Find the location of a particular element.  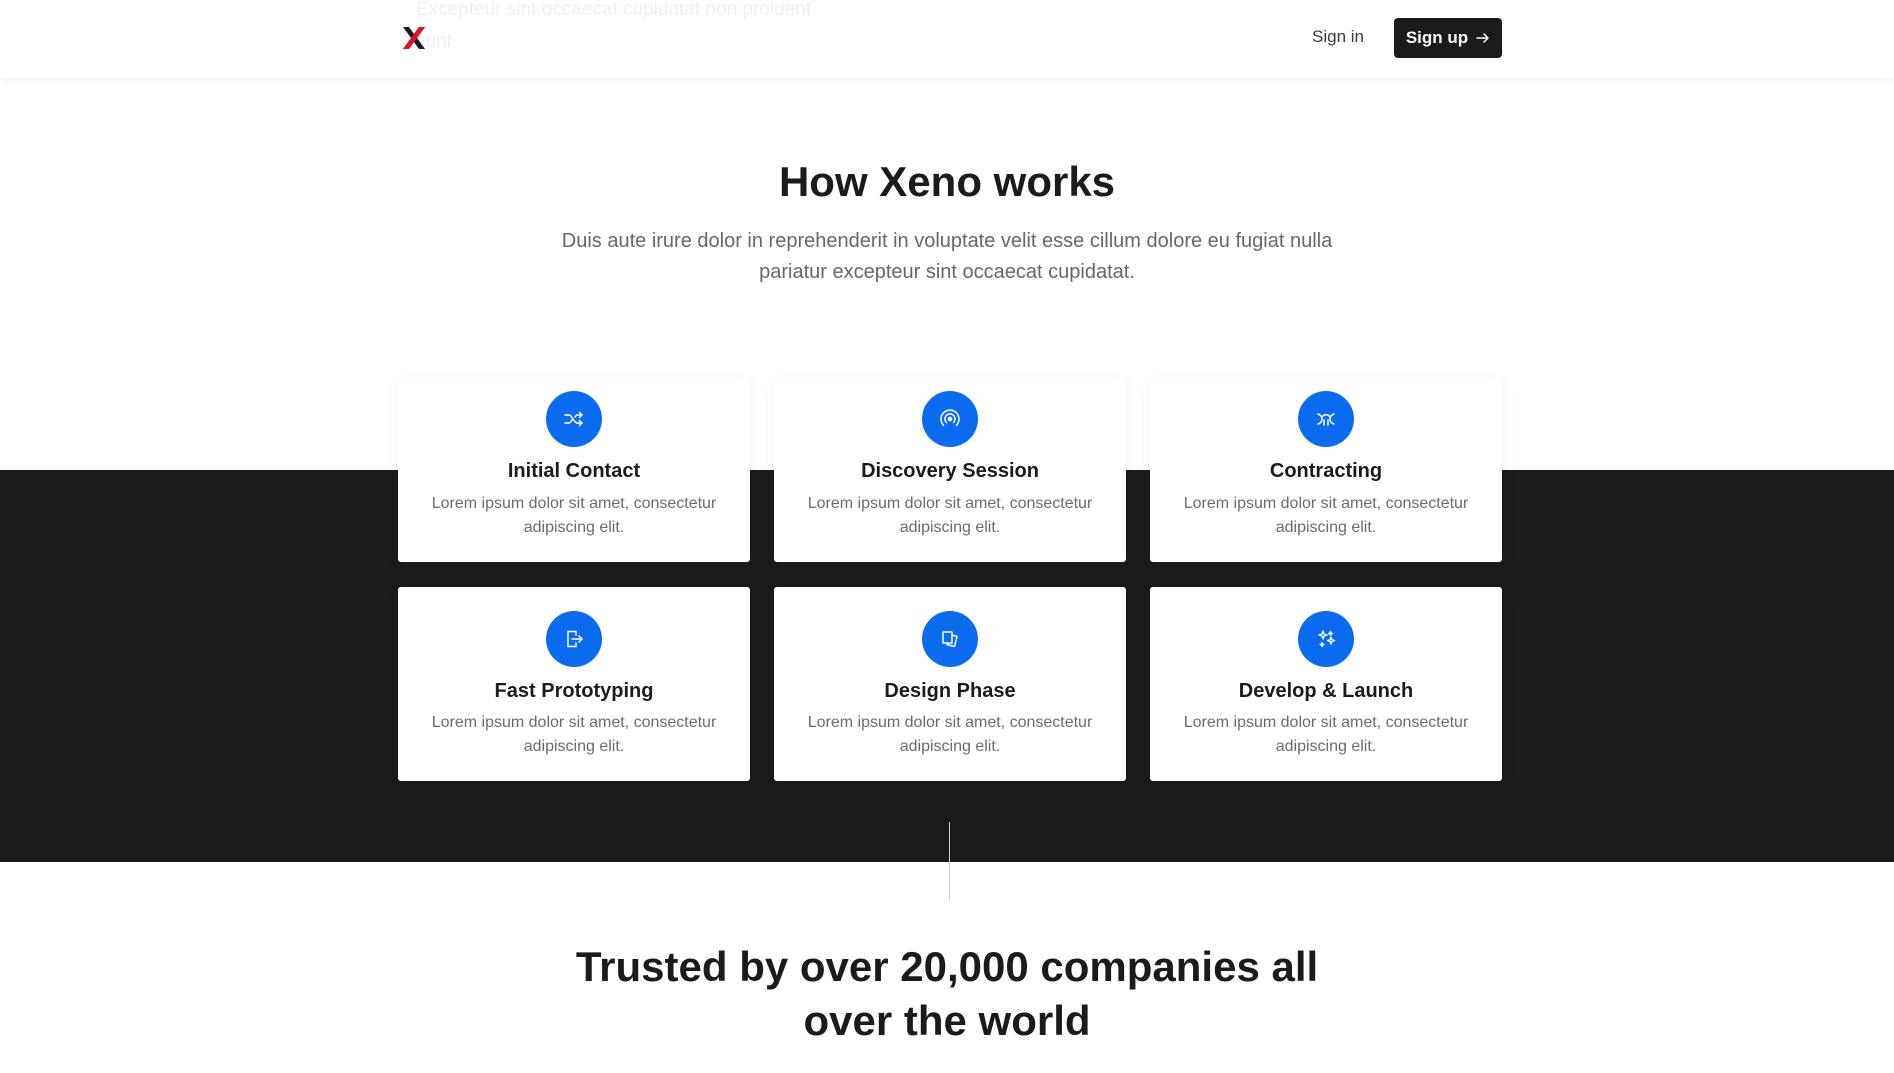

sign-in-link: Sign in is located at coordinates (1338, 37).